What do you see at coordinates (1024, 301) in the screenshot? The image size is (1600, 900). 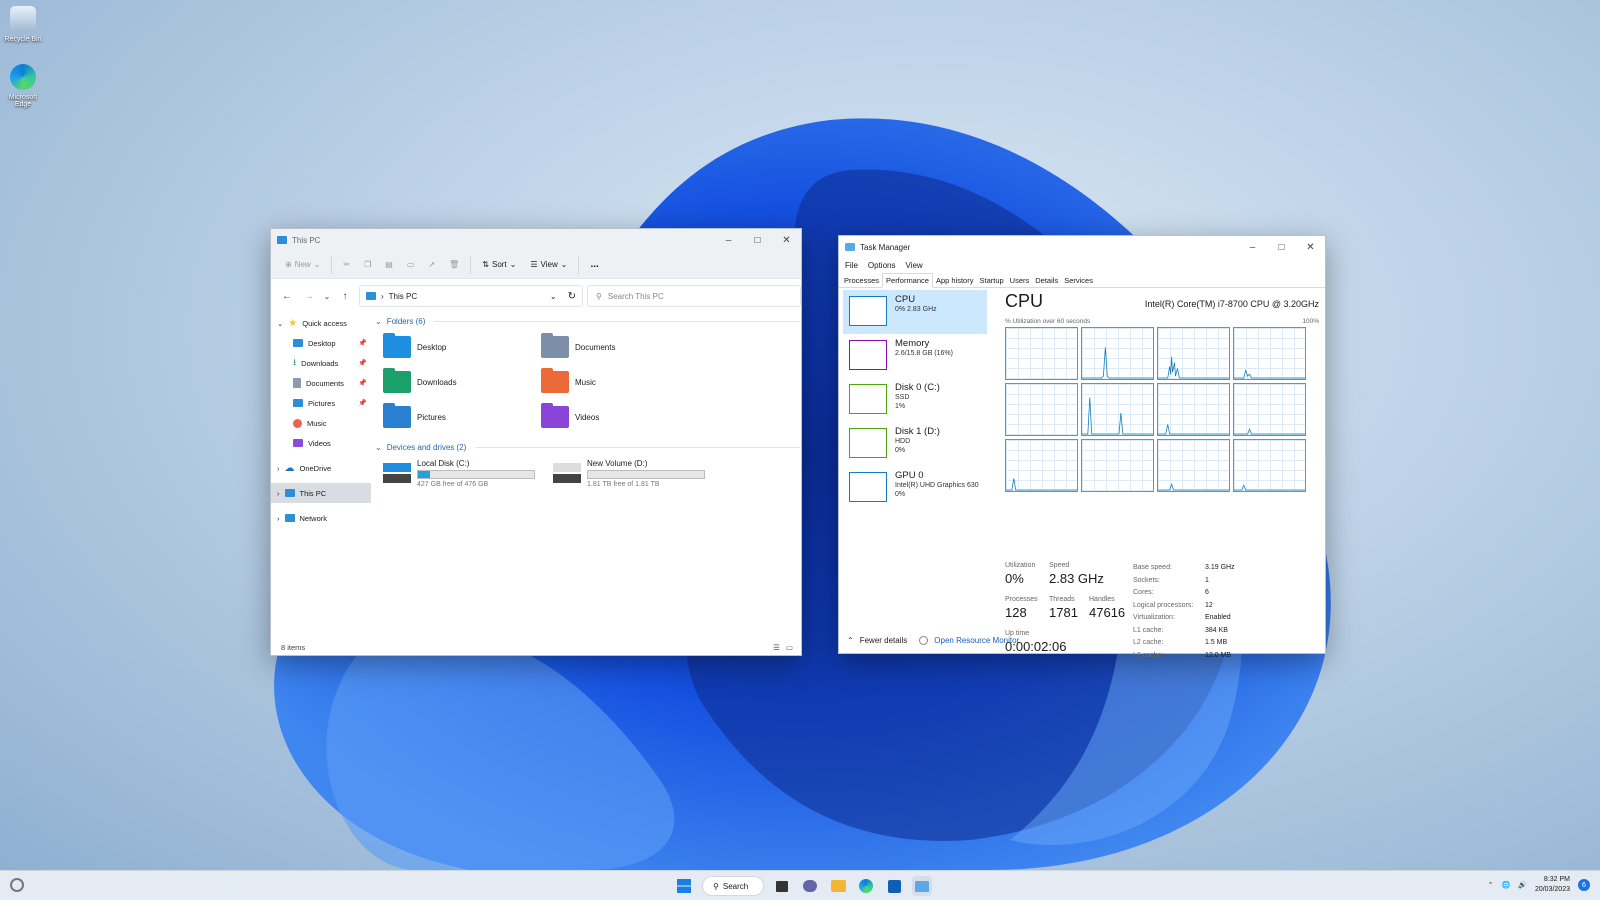 I see `cpu-heading: CPU` at bounding box center [1024, 301].